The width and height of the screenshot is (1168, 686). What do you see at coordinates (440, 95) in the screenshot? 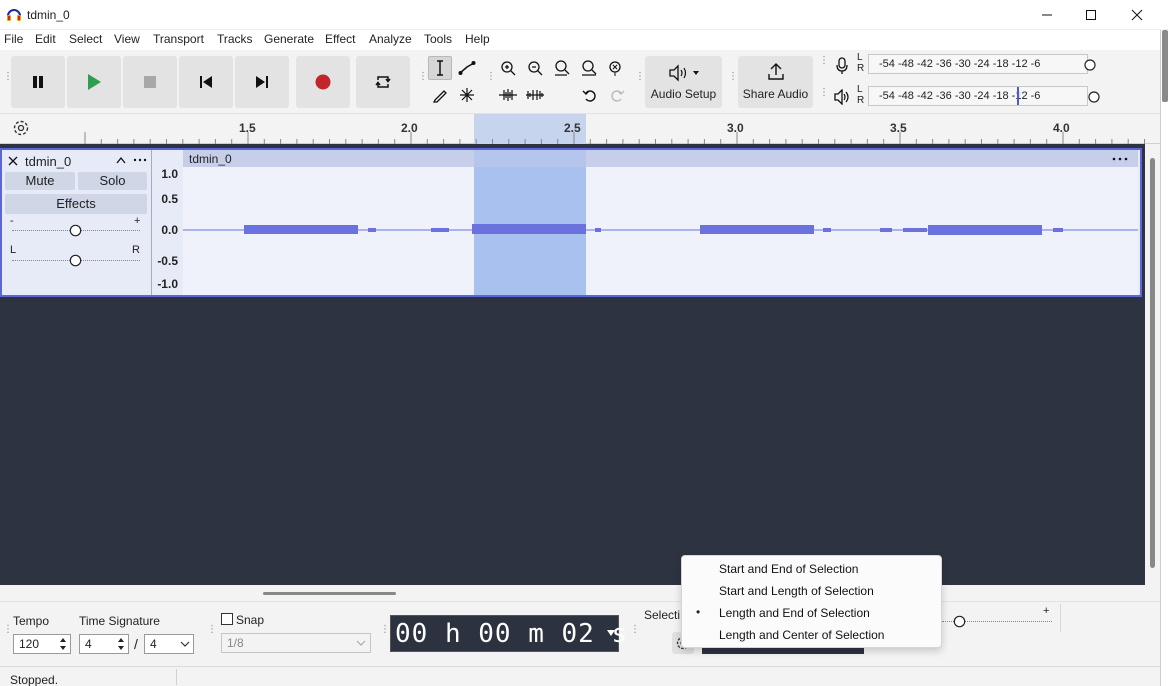
I see `draw-tool` at bounding box center [440, 95].